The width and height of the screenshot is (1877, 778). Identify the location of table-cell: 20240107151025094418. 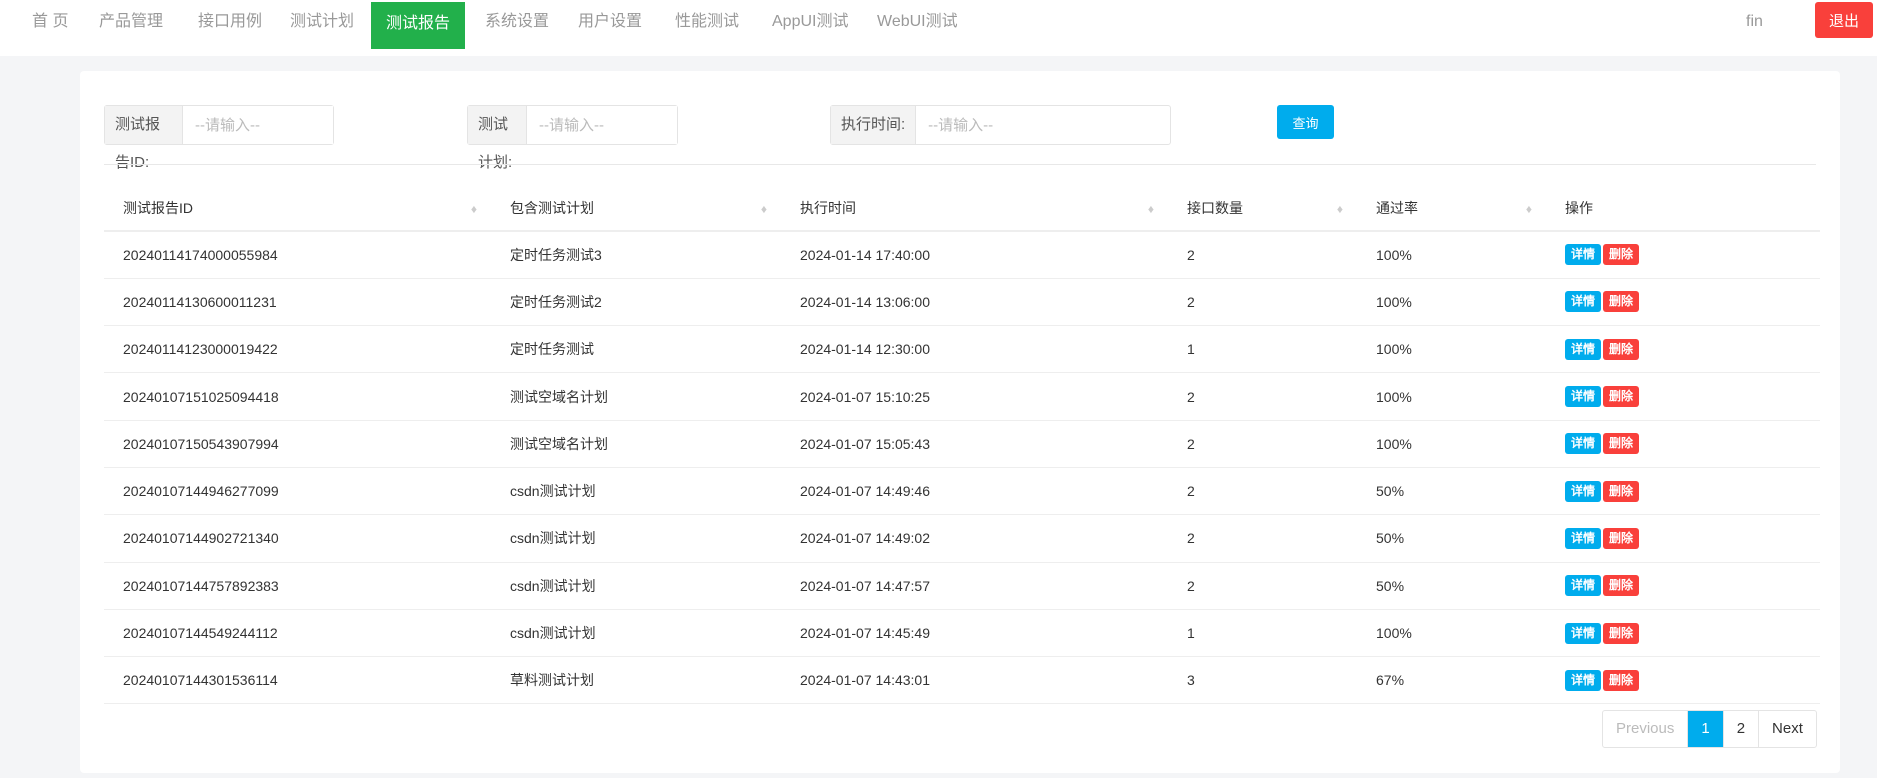
(297, 396).